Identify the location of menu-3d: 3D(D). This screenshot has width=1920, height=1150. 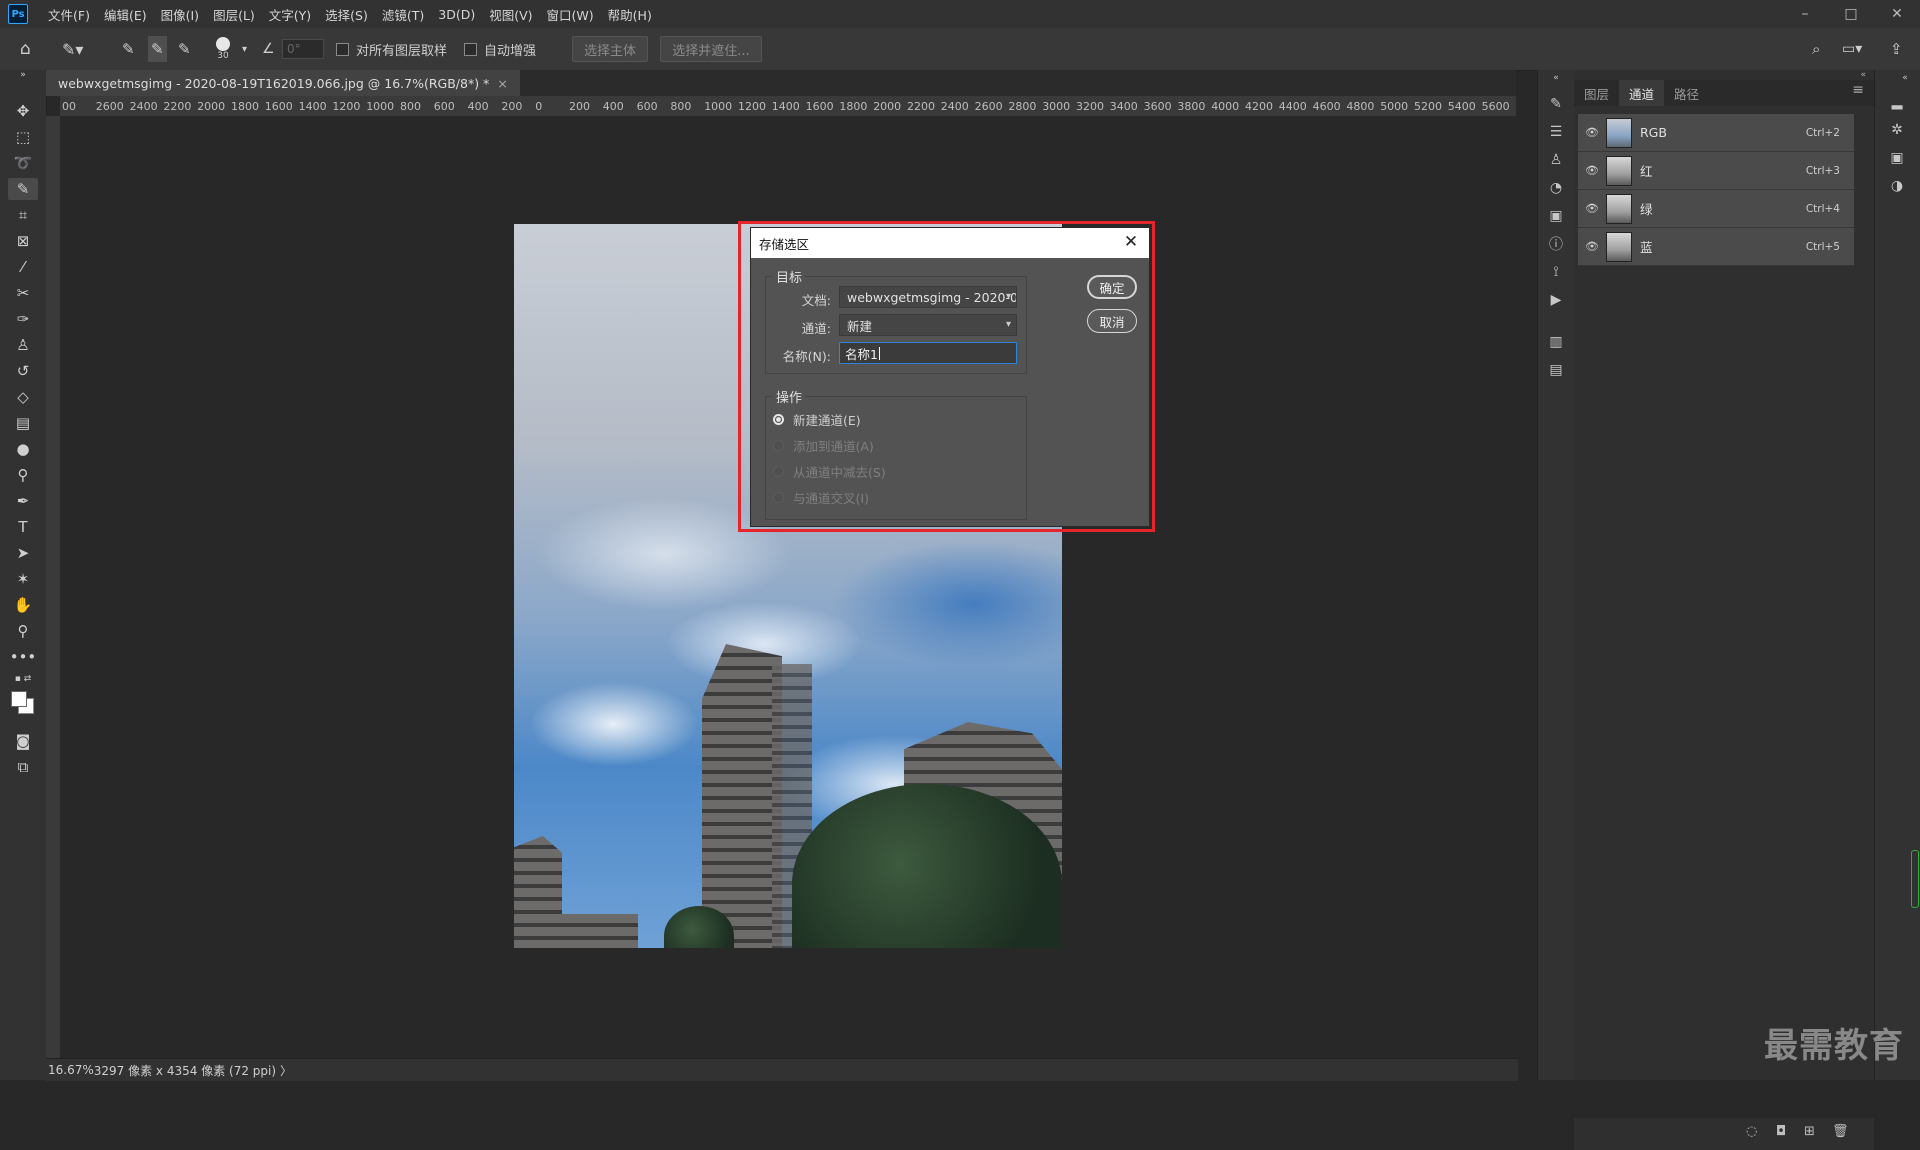
(456, 14).